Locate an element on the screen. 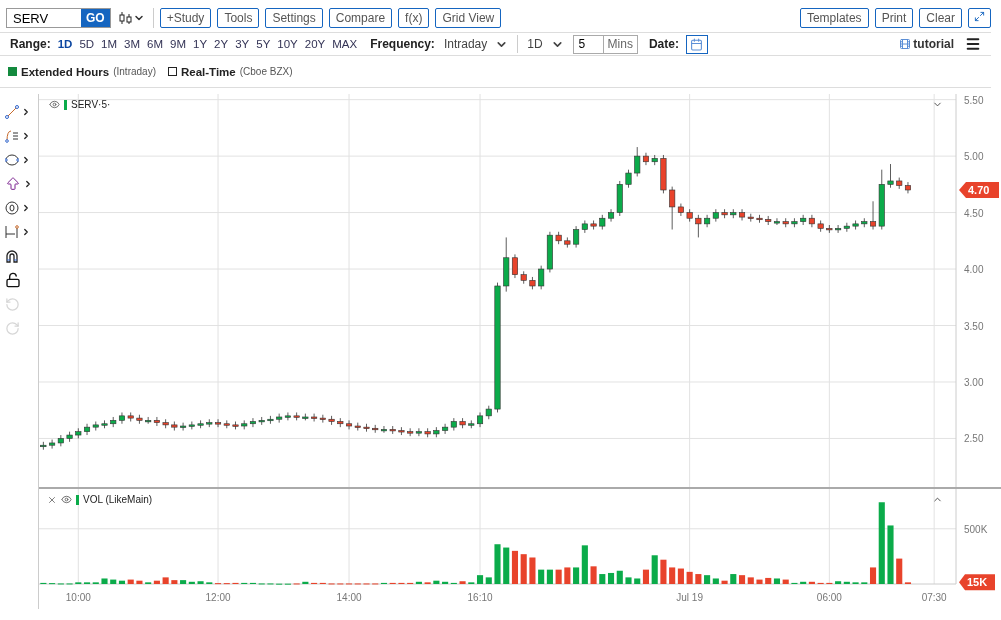 Image resolution: width=1001 pixels, height=620 pixels. range-link: MAX is located at coordinates (345, 44).